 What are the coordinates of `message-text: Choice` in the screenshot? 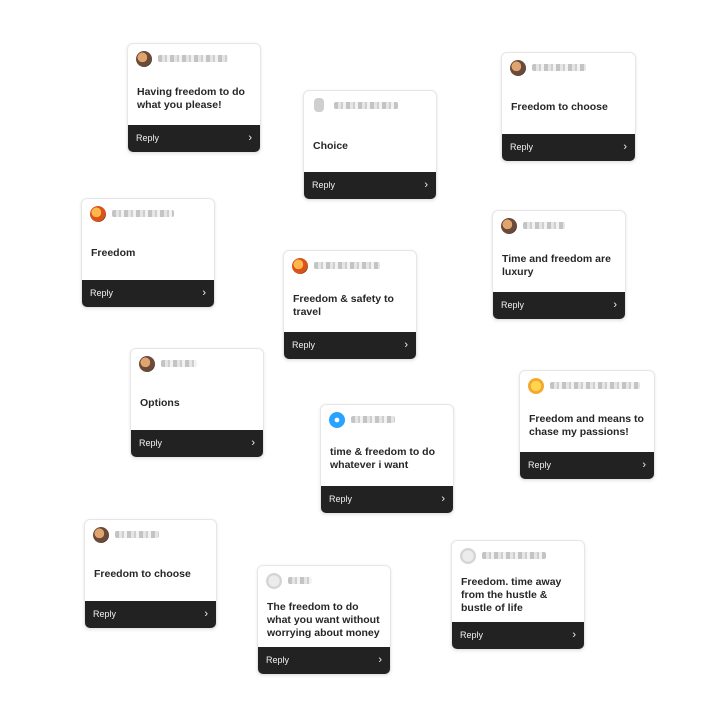 It's located at (331, 146).